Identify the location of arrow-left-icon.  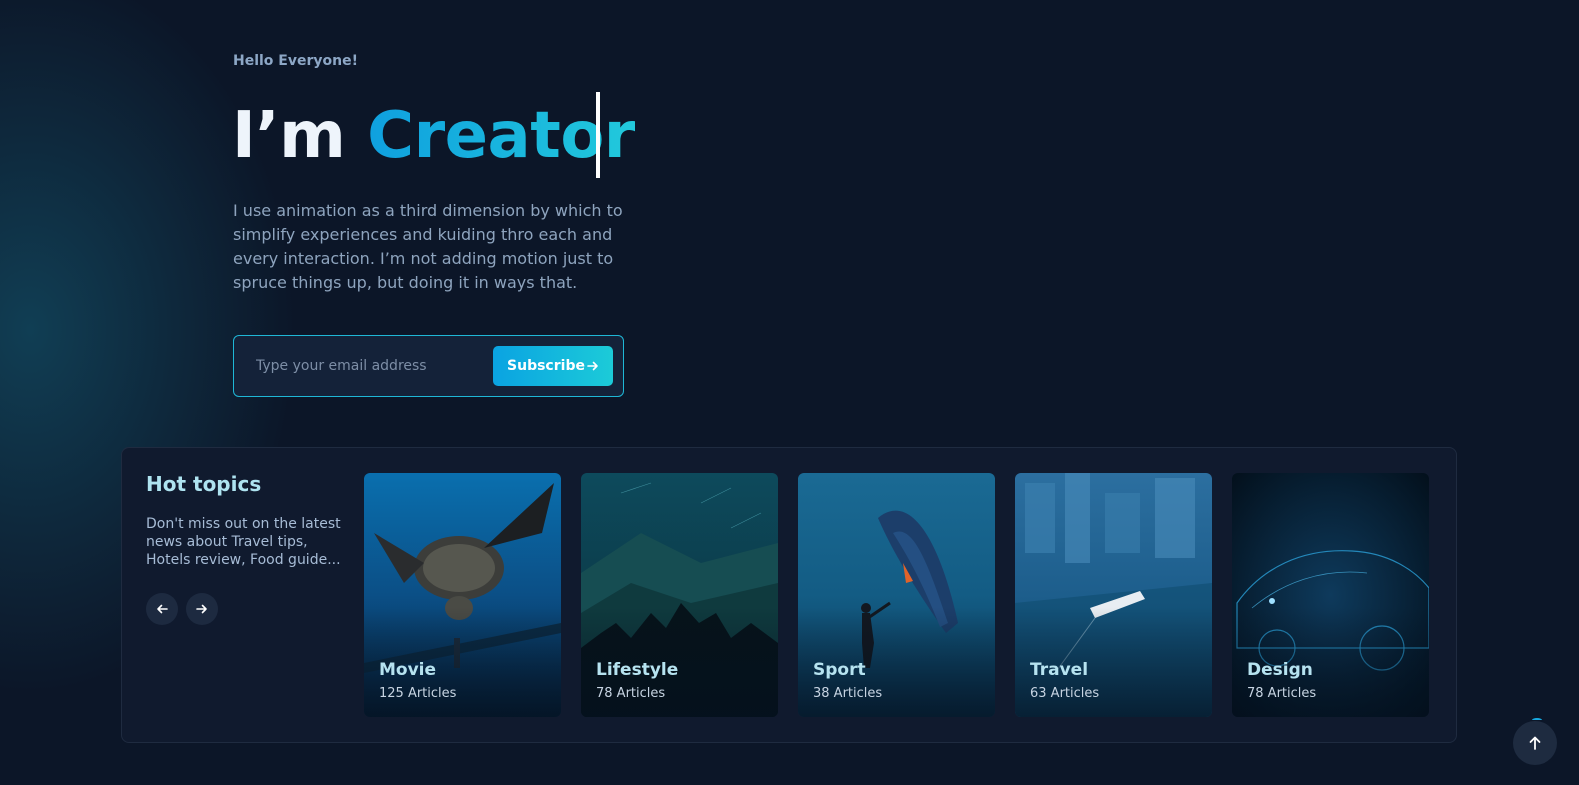
(162, 609).